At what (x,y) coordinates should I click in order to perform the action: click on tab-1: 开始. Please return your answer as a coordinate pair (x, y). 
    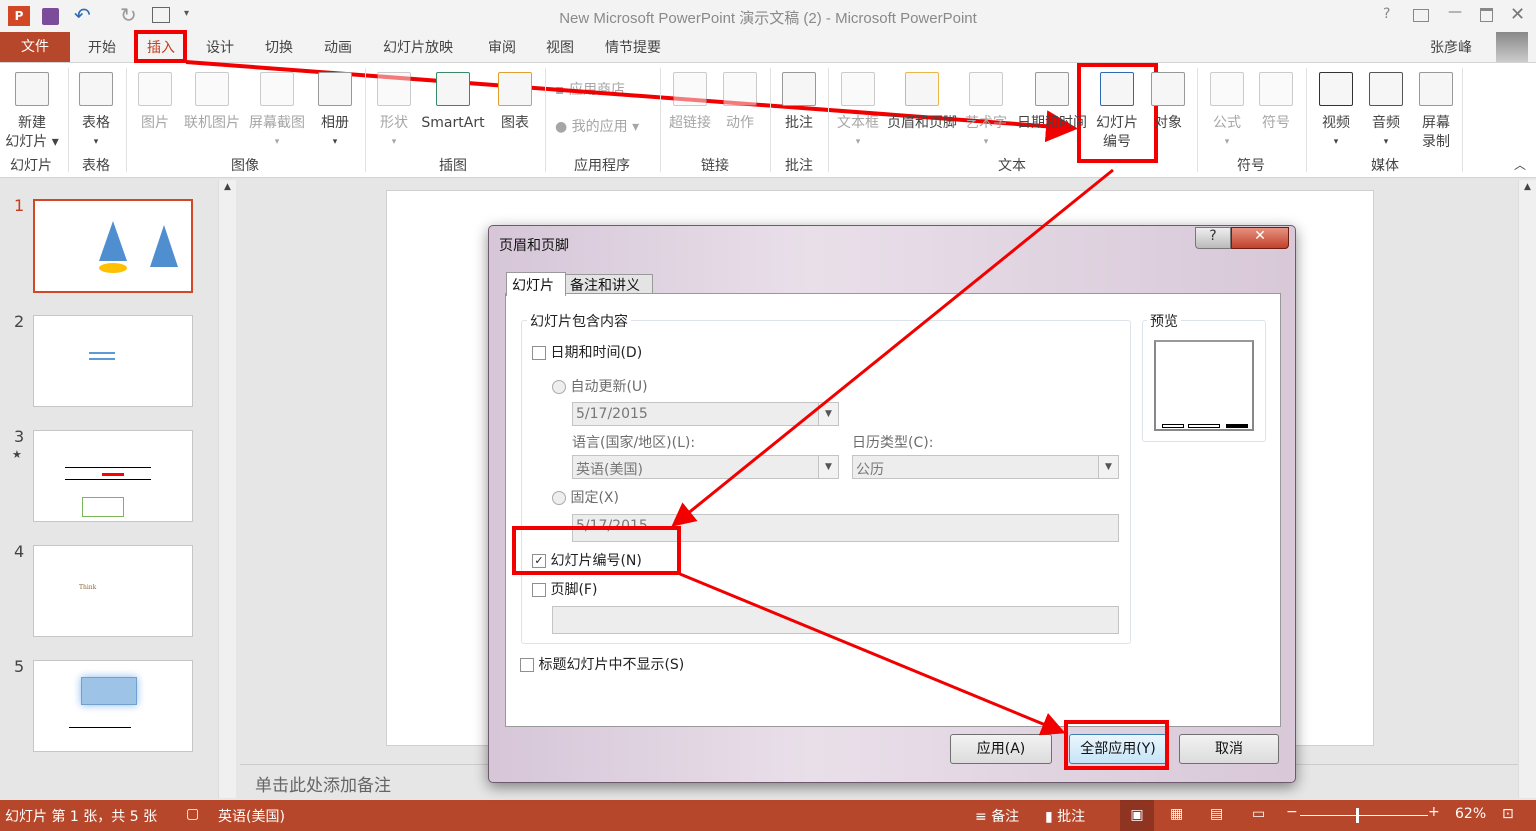
    Looking at the image, I should click on (102, 47).